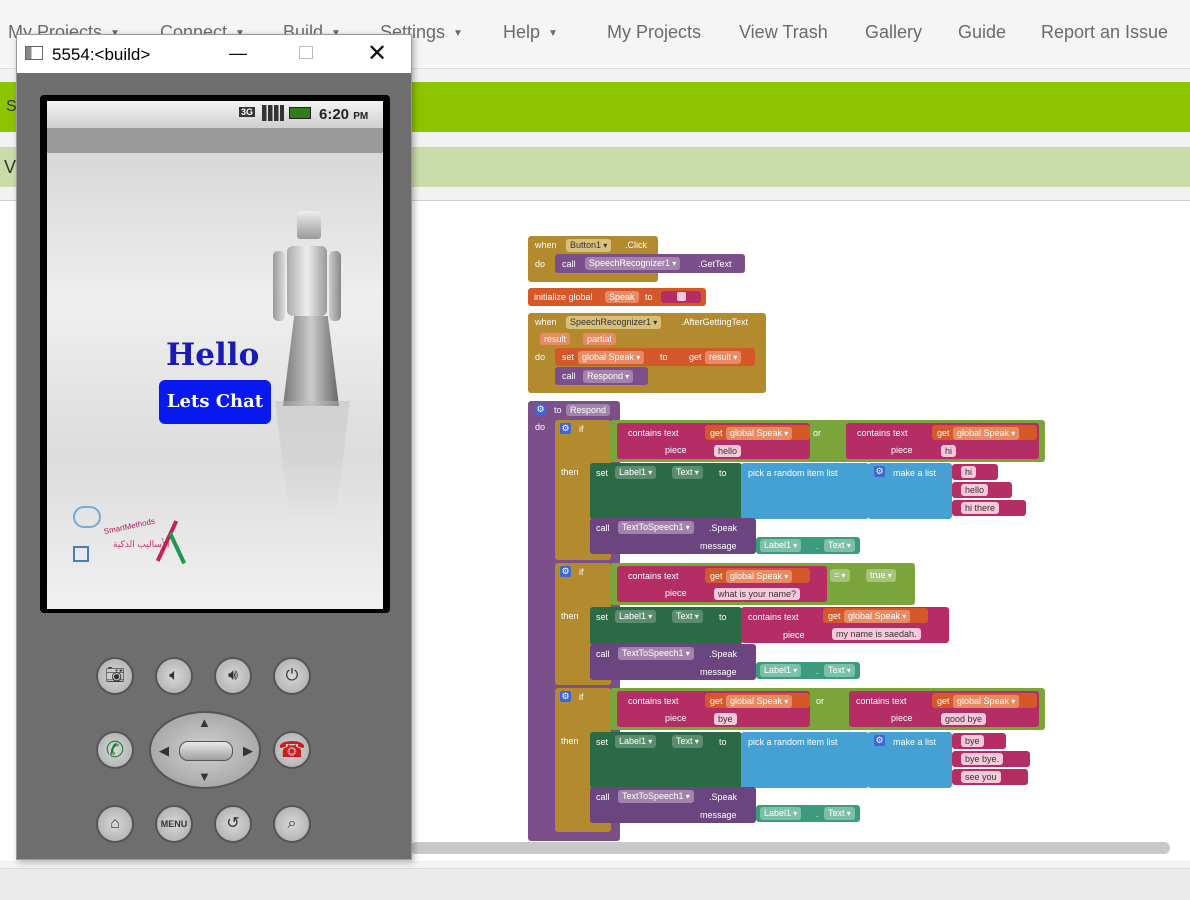  What do you see at coordinates (805, 491) in the screenshot?
I see `pick-random-item-1: pick a random item list` at bounding box center [805, 491].